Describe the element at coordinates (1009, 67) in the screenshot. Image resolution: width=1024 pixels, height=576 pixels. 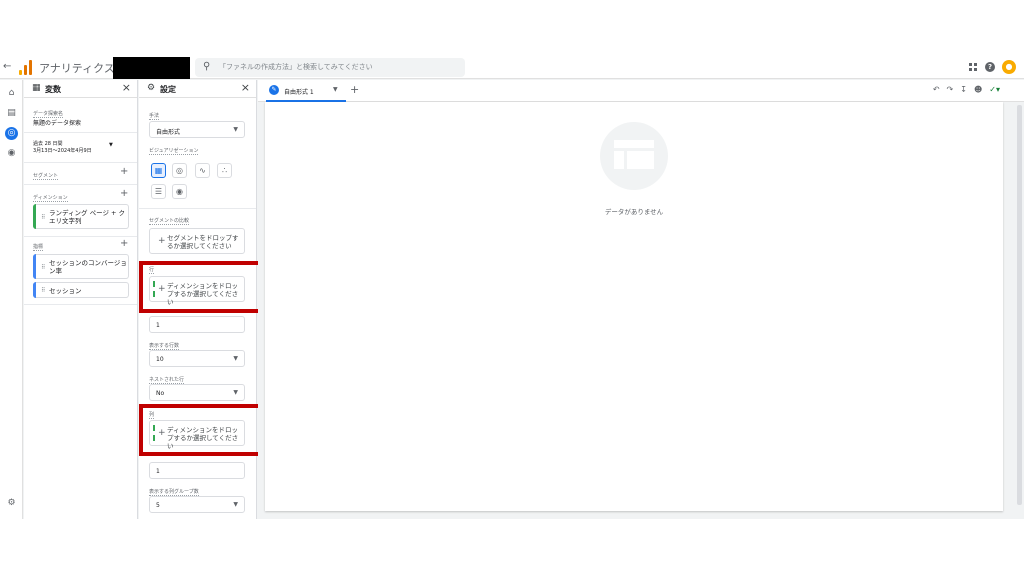
I see `avatar: ●` at that location.